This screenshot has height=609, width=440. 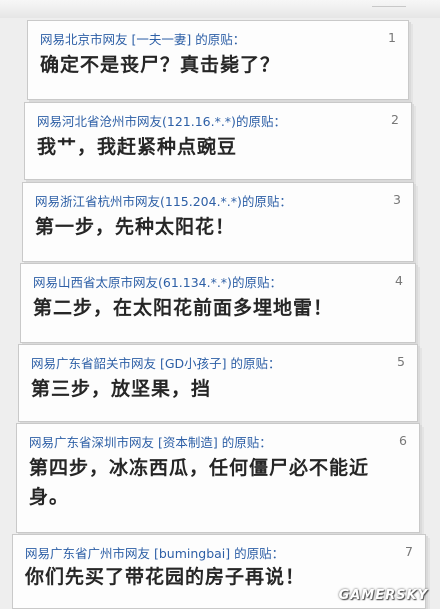 What do you see at coordinates (143, 39) in the screenshot?
I see `post-author: 网易北京市网友 [一夫一妻] 的原贴：` at bounding box center [143, 39].